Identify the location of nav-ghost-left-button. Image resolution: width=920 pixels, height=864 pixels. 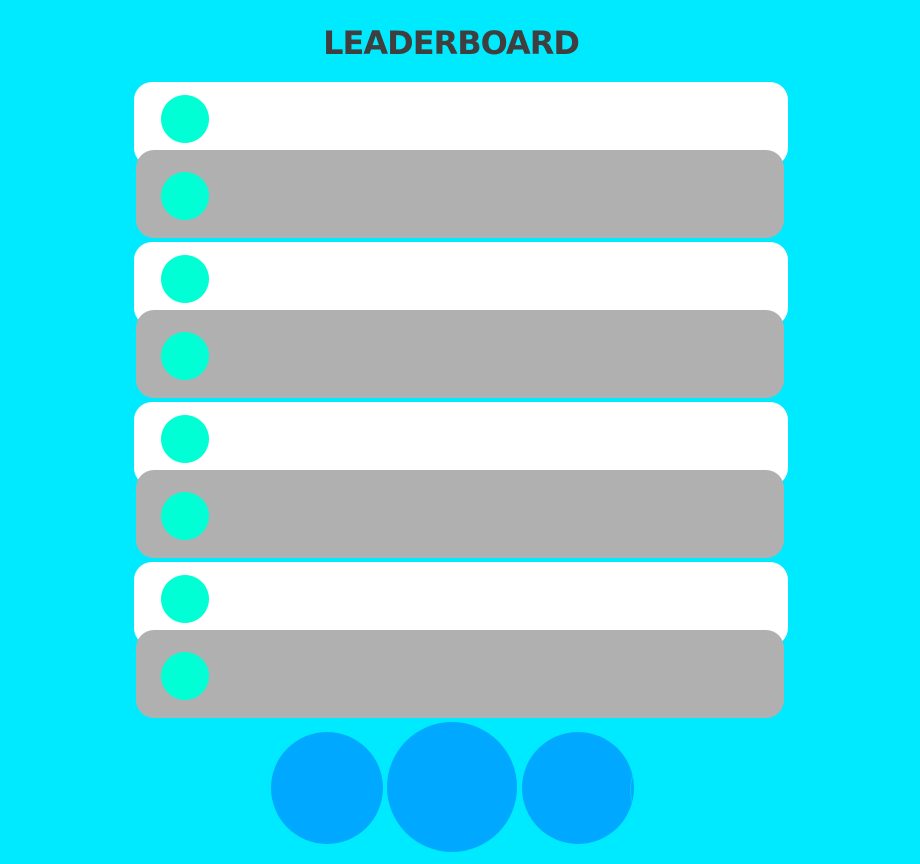
(226, 790).